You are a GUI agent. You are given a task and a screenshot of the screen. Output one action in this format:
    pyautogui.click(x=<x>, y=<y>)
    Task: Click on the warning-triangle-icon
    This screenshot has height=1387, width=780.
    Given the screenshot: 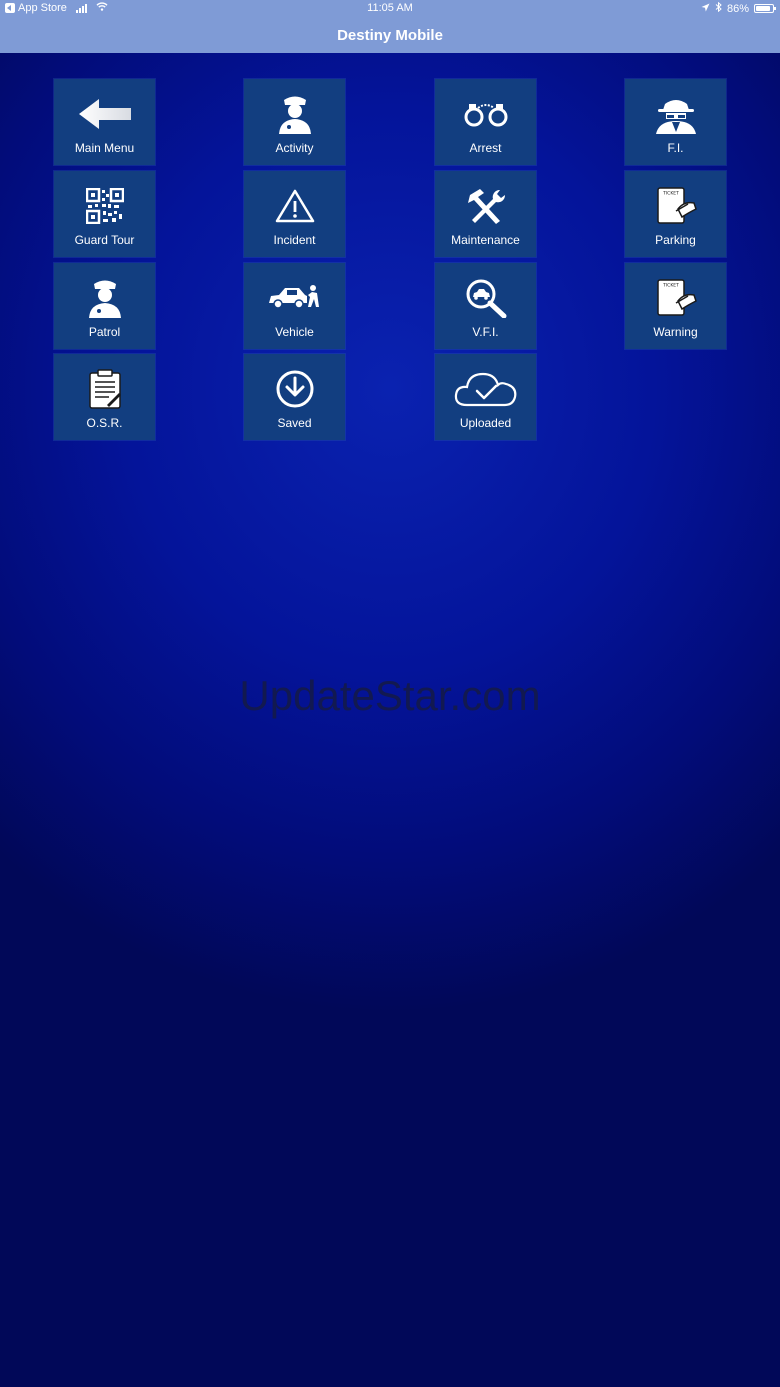 What is the action you would take?
    pyautogui.click(x=294, y=206)
    